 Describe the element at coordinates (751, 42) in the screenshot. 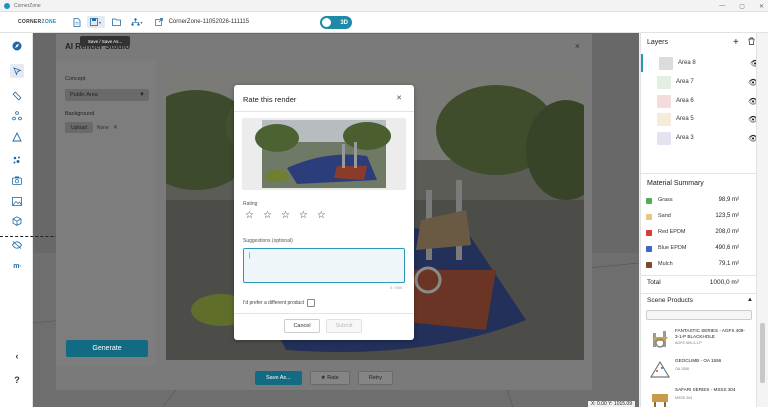

I see `trash-icon` at that location.